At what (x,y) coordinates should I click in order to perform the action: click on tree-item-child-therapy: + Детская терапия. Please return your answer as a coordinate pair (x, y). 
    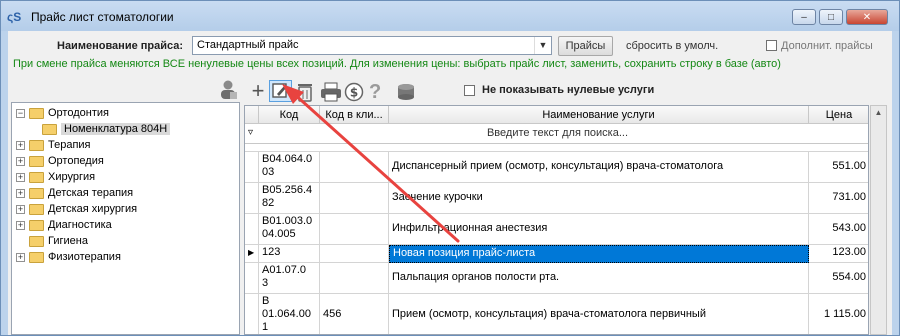
    Looking at the image, I should click on (74, 193).